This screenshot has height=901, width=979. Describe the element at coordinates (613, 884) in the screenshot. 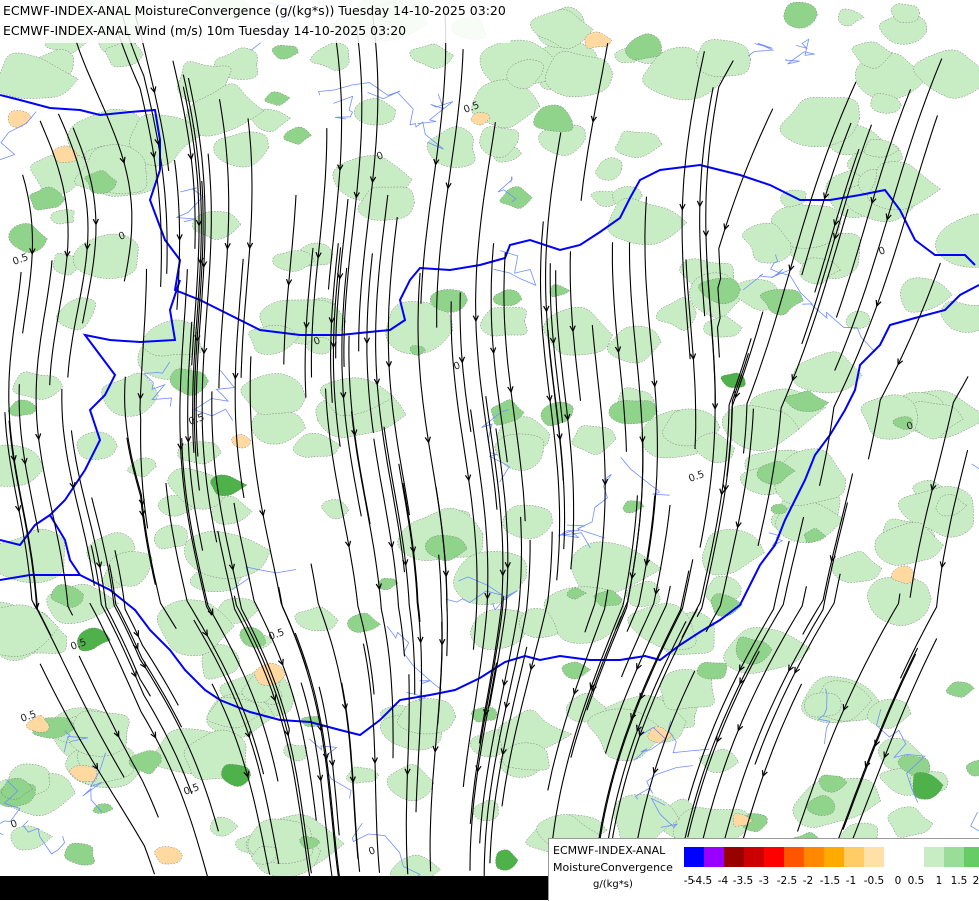

I see `legend-unit: g/(kg*s)` at that location.